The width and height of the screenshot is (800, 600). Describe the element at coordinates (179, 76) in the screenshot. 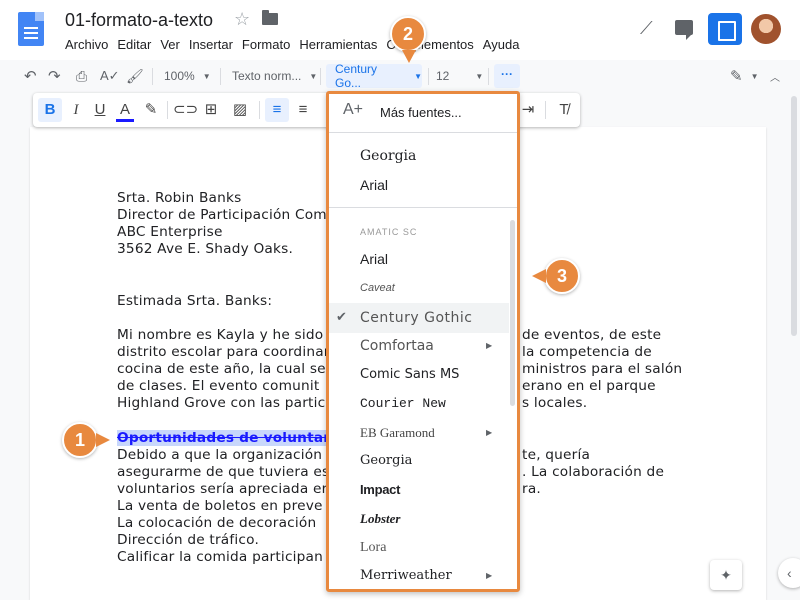

I see `zoom-value: 100%` at that location.